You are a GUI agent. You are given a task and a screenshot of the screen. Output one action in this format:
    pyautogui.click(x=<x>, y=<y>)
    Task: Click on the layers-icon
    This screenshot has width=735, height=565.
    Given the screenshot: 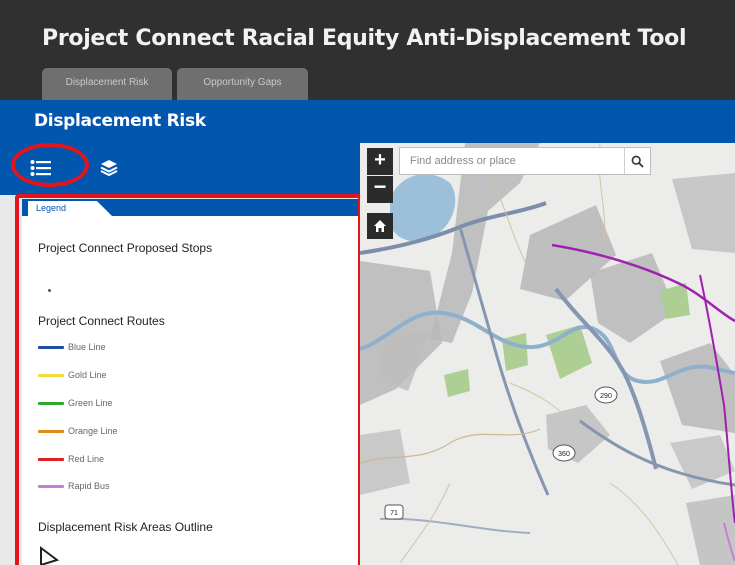 What is the action you would take?
    pyautogui.click(x=109, y=168)
    